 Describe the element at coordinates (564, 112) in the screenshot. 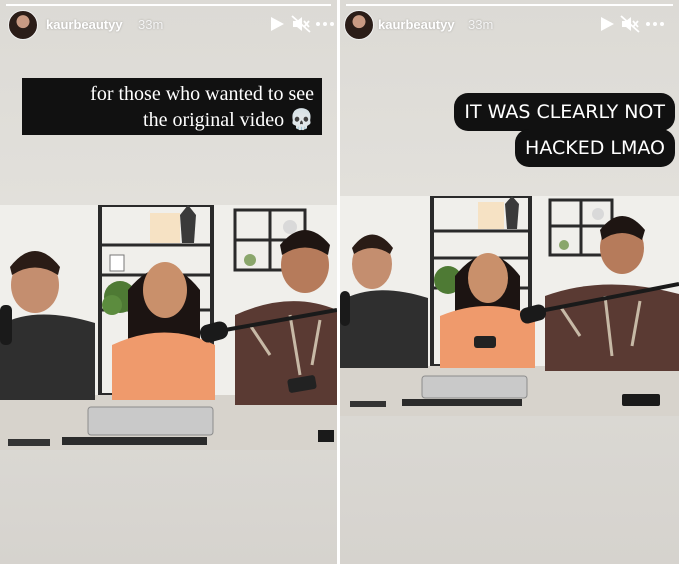

I see `caption-line-1: IT WAS CLEARLY NOT` at that location.